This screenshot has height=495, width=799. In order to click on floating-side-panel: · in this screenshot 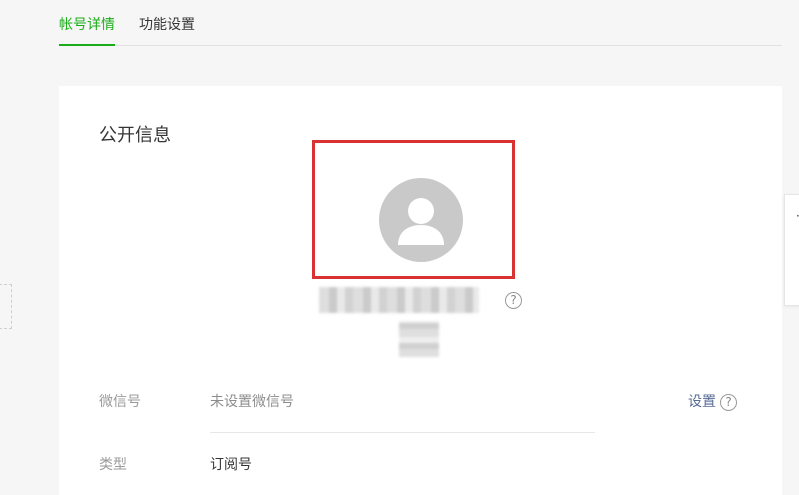, I will do `click(791, 250)`.